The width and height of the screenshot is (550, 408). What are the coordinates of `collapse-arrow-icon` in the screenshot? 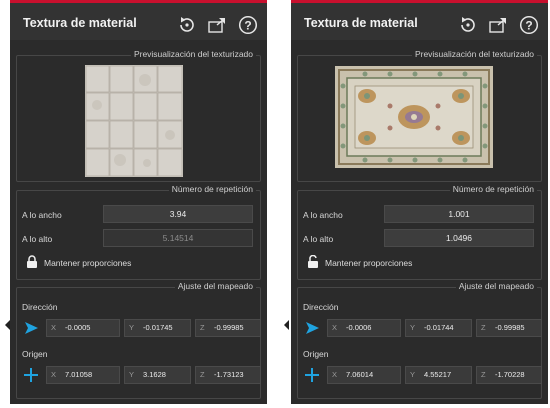 It's located at (286, 325).